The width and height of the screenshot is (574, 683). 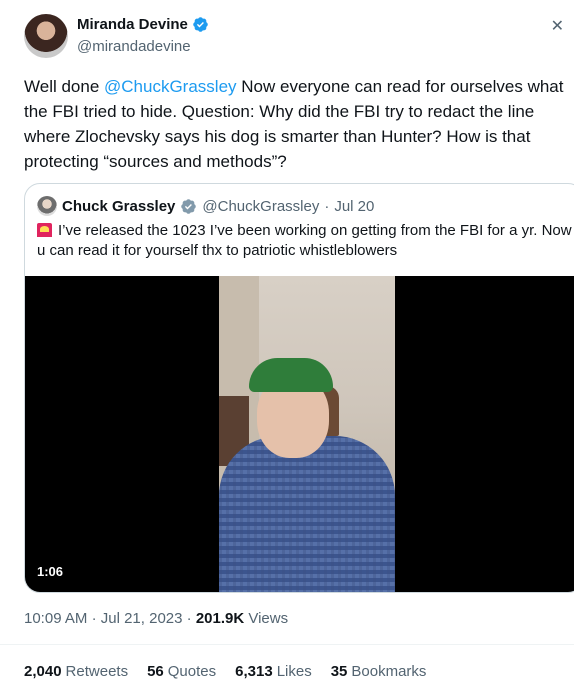 I want to click on tweet-date: Jul 21, 2023, so click(x=142, y=618).